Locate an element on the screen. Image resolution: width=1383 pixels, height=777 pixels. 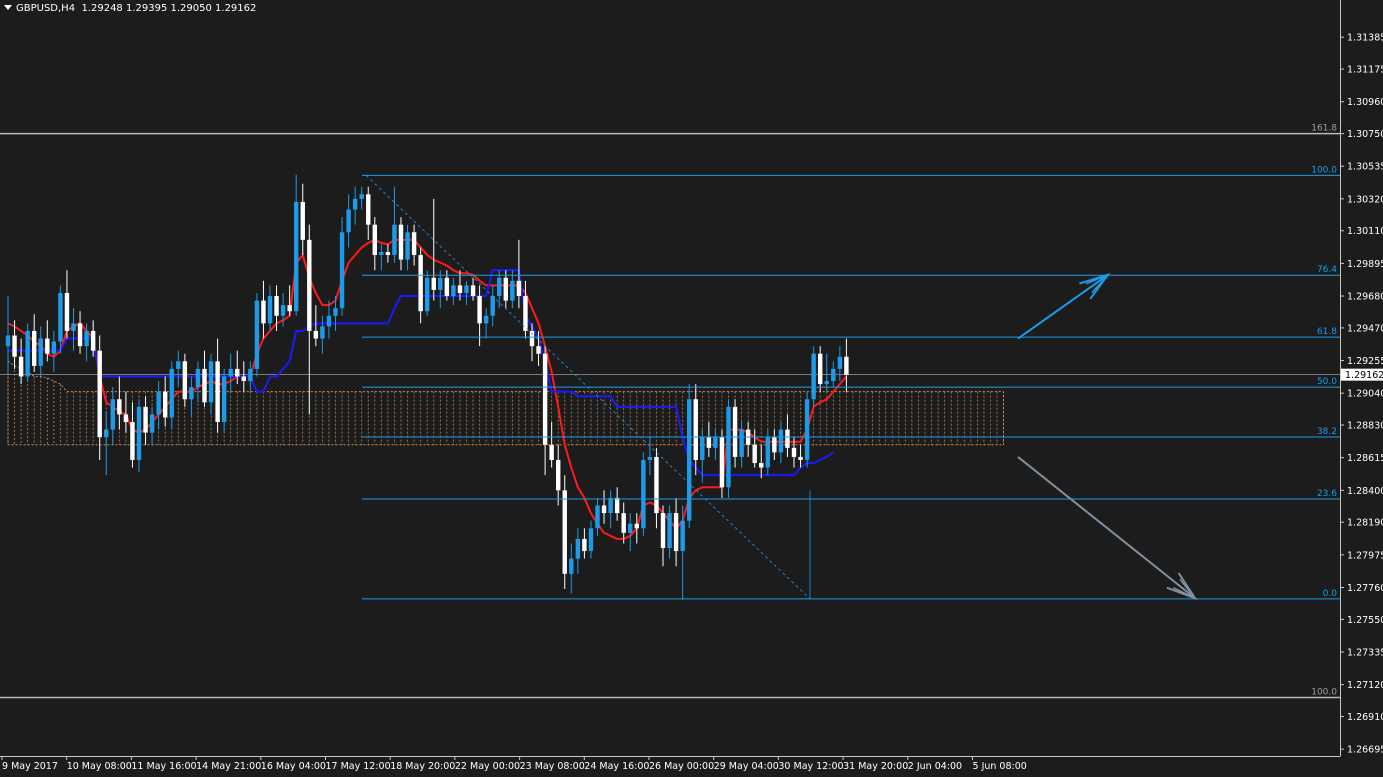
time-tick-label: 31 May 20:00 is located at coordinates (875, 766).